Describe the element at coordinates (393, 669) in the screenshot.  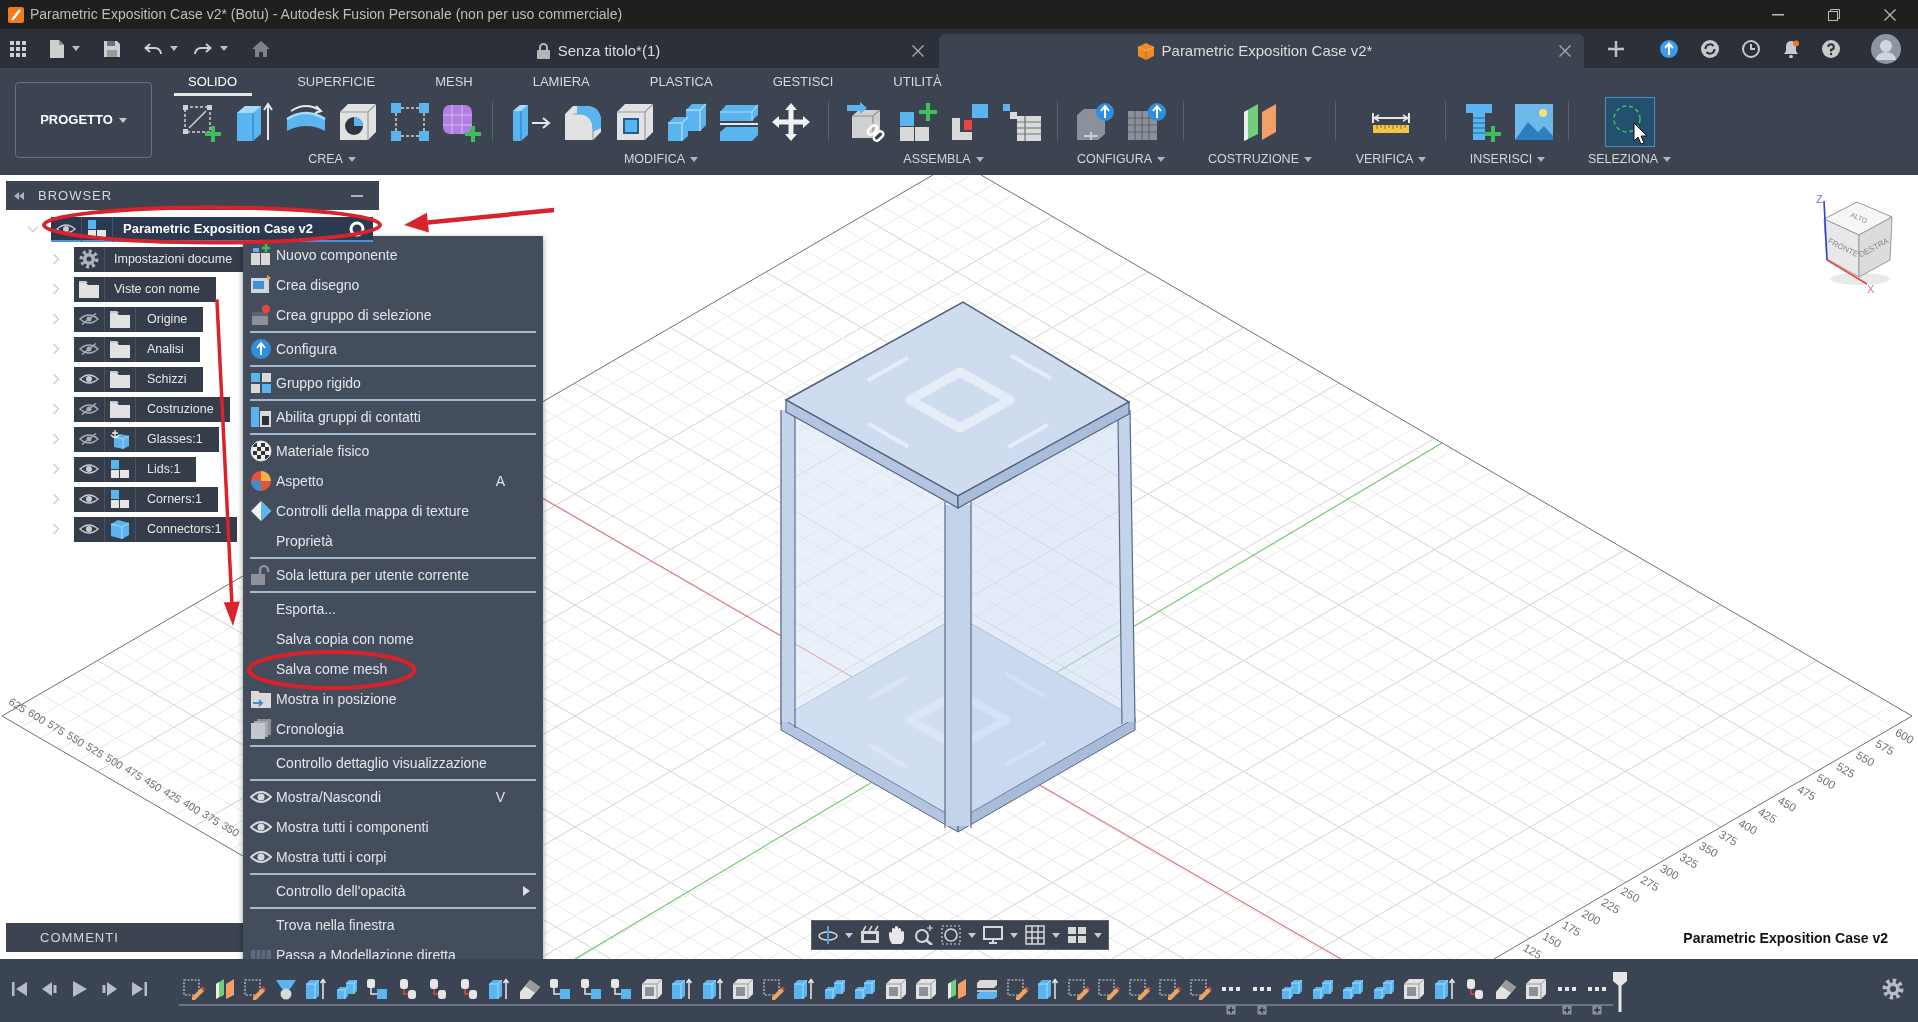
I see `menu-item: Salva come mesh` at that location.